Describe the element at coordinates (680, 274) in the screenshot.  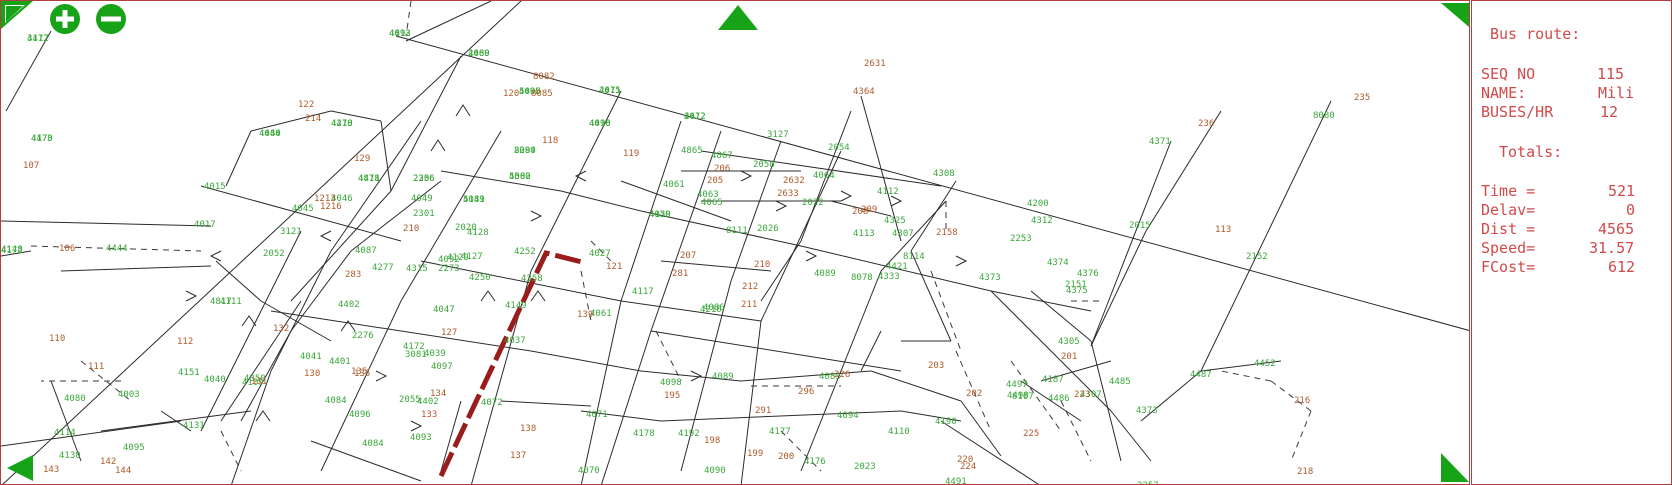
I see `stop-label: 281` at that location.